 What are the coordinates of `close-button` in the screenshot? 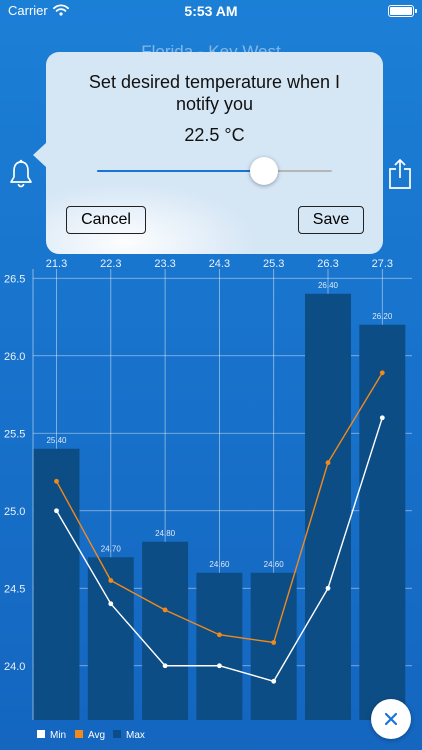 It's located at (391, 719).